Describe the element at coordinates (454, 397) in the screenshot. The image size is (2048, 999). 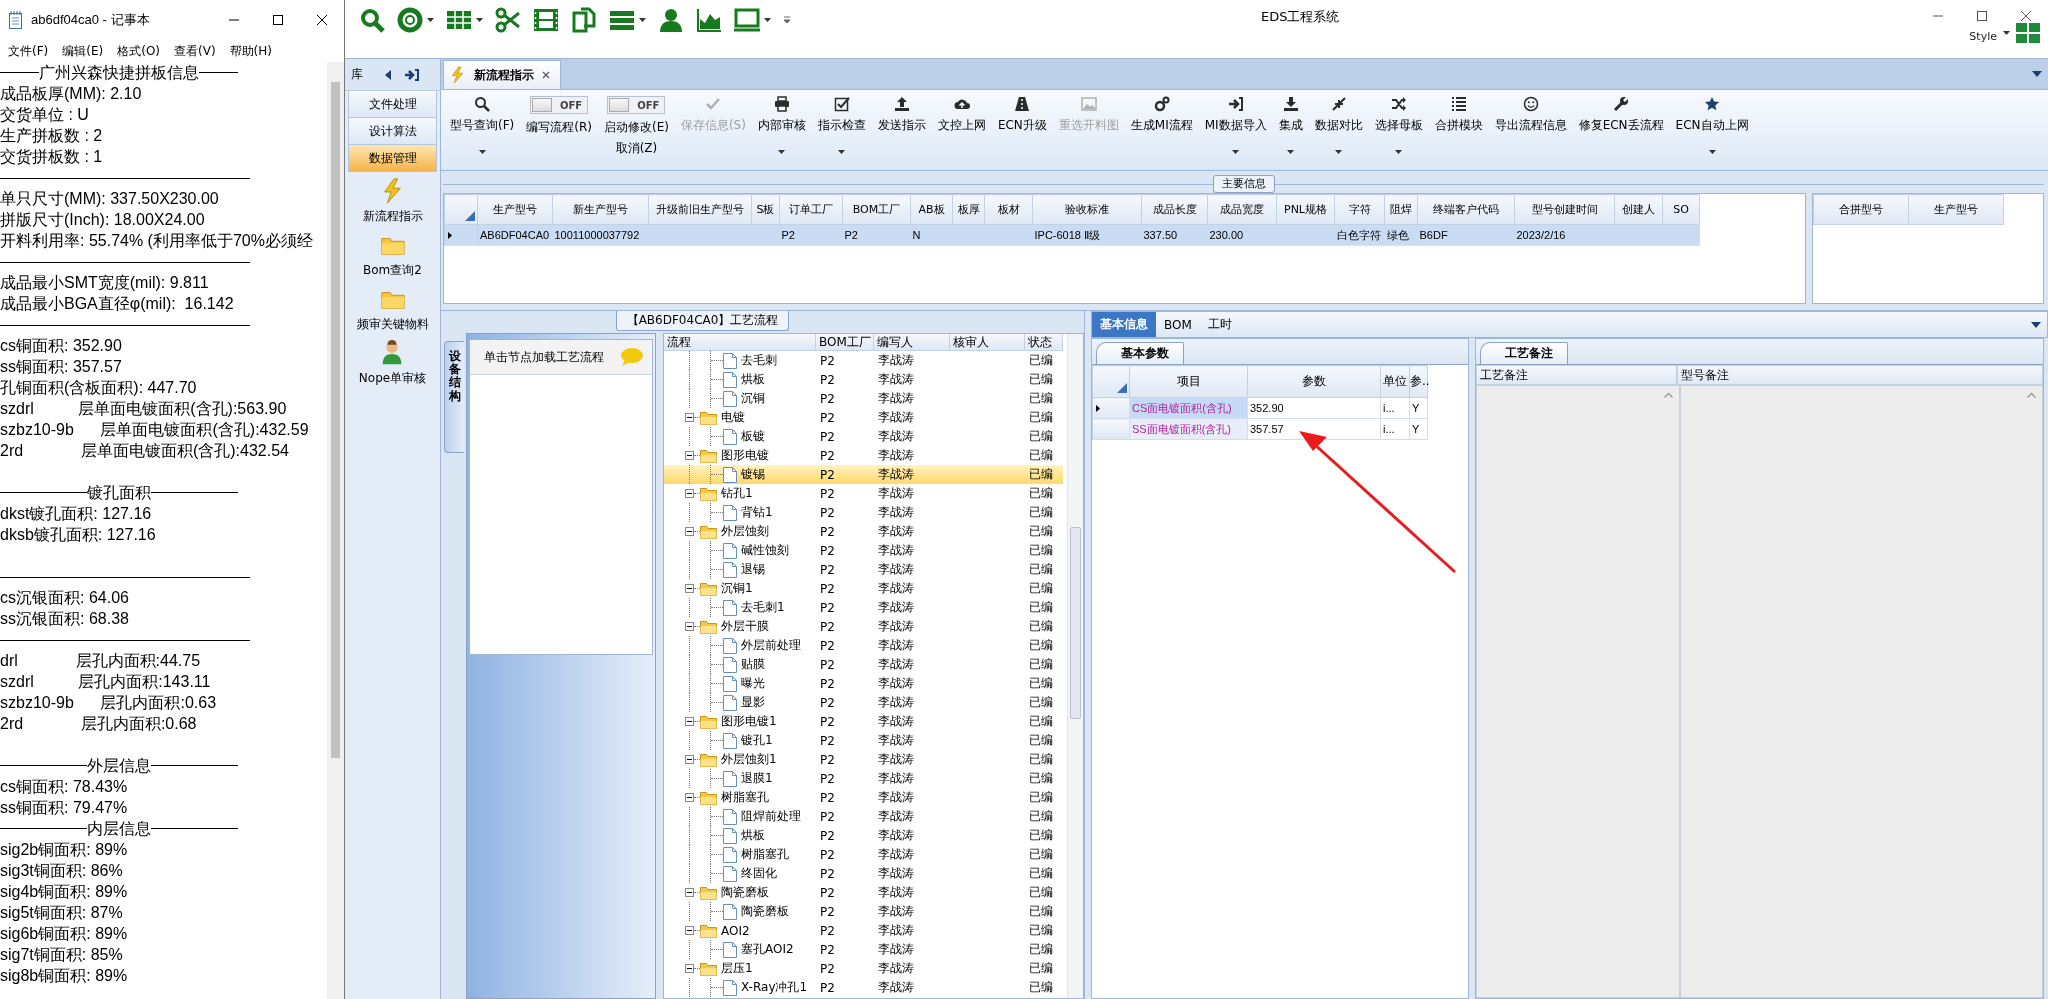
I see `side-tab: 设备结构` at that location.